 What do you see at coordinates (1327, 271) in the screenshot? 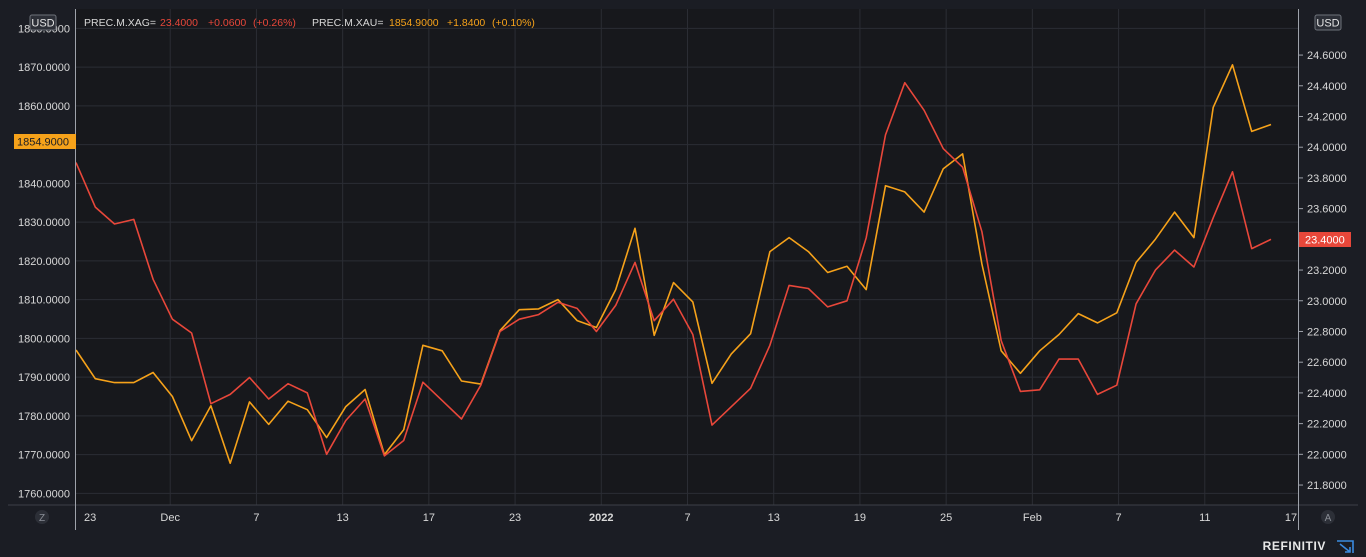
I see `right-axis-tick-label: 23.2000` at bounding box center [1327, 271].